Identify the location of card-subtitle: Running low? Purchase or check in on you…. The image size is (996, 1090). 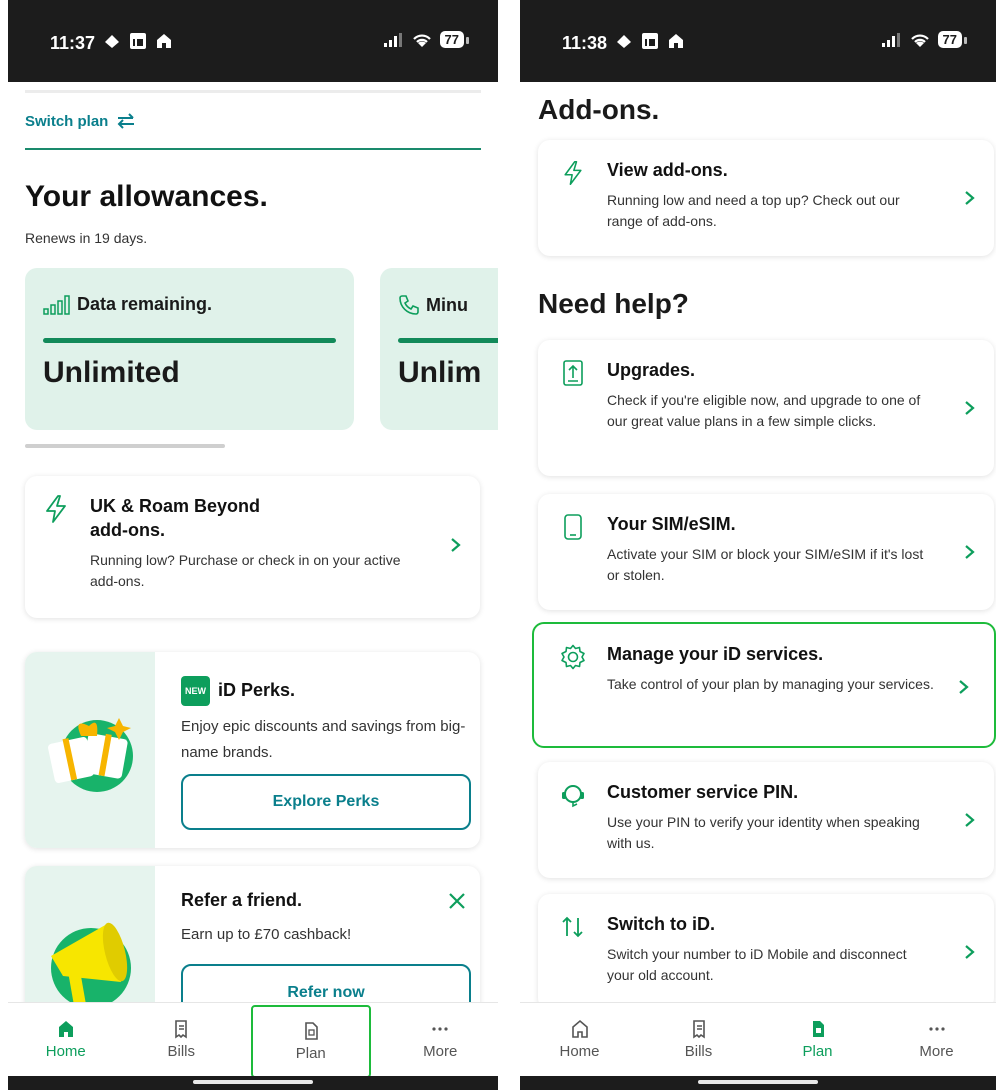
(245, 570).